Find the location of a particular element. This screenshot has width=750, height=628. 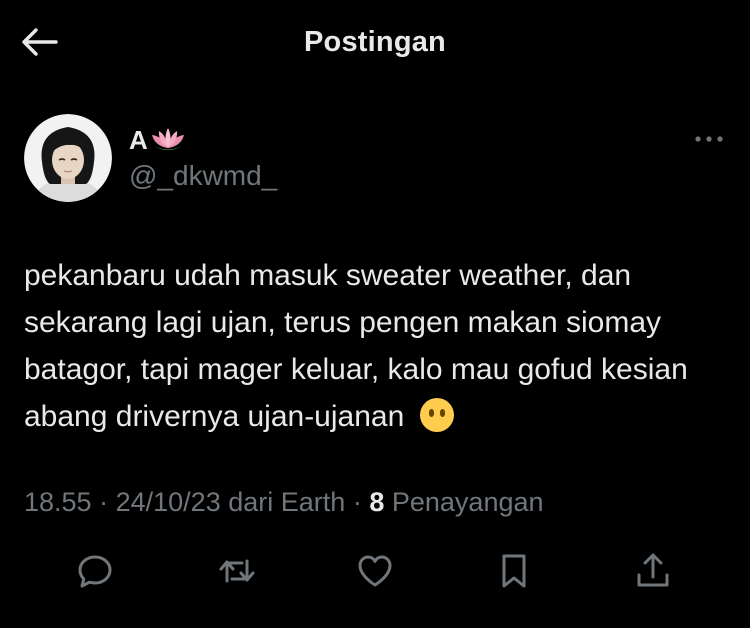

reply-icon is located at coordinates (95, 573).